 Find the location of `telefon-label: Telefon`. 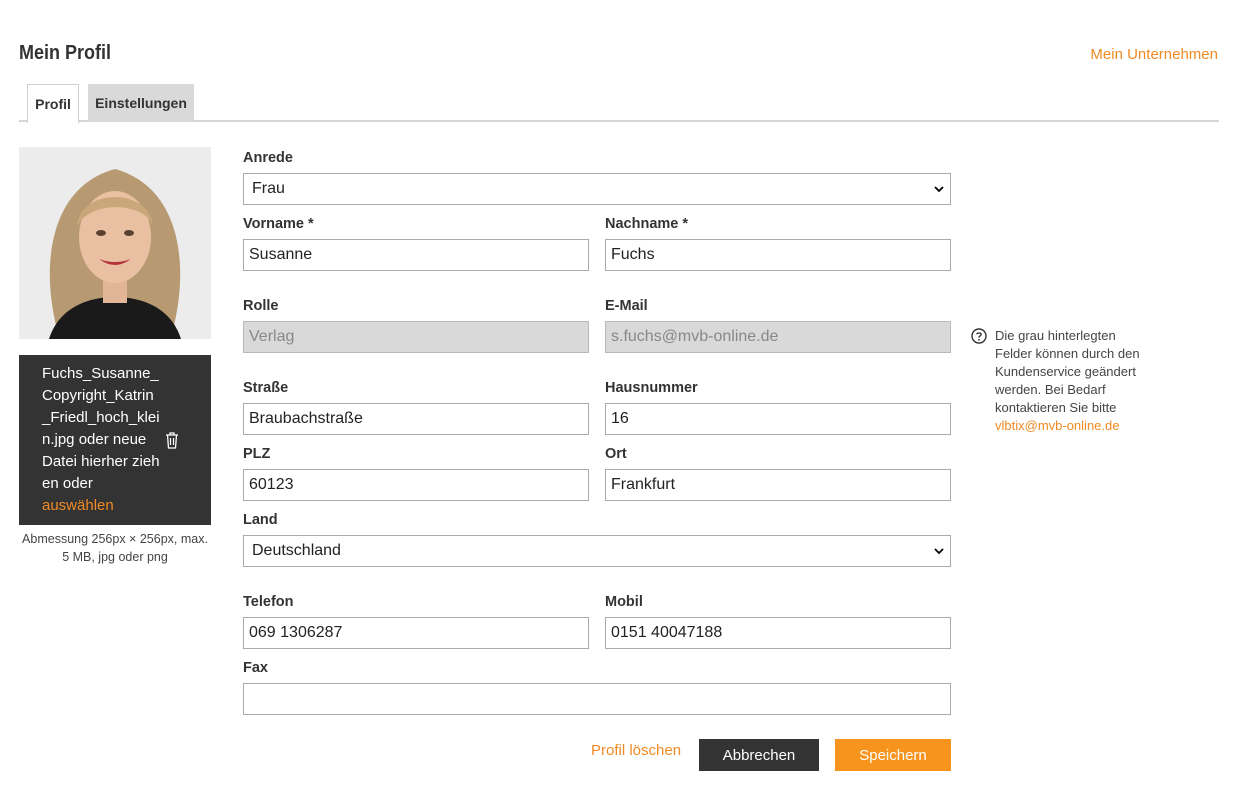

telefon-label: Telefon is located at coordinates (268, 602).